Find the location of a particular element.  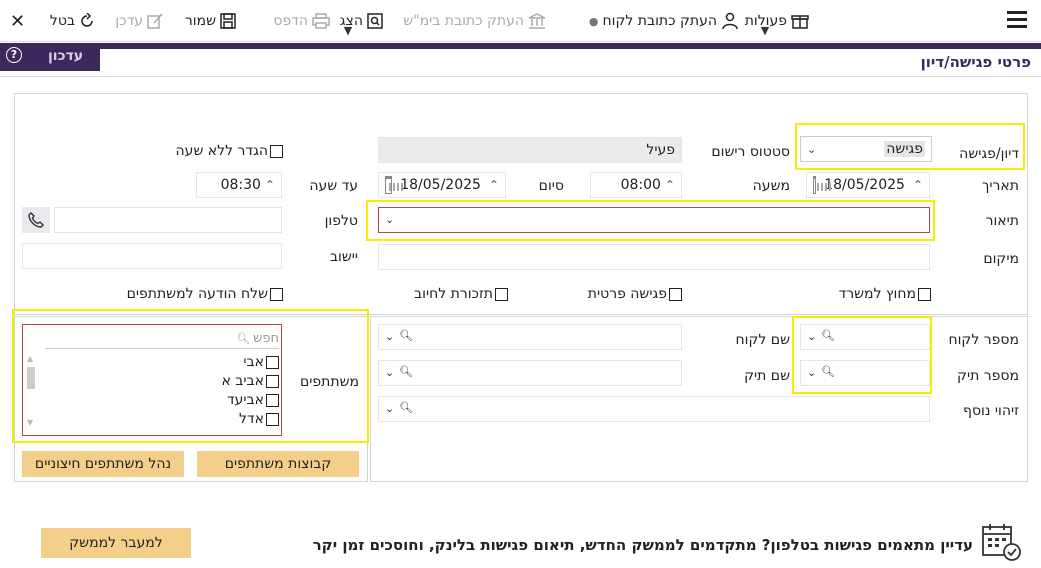

print-label: הדפס is located at coordinates (290, 21).